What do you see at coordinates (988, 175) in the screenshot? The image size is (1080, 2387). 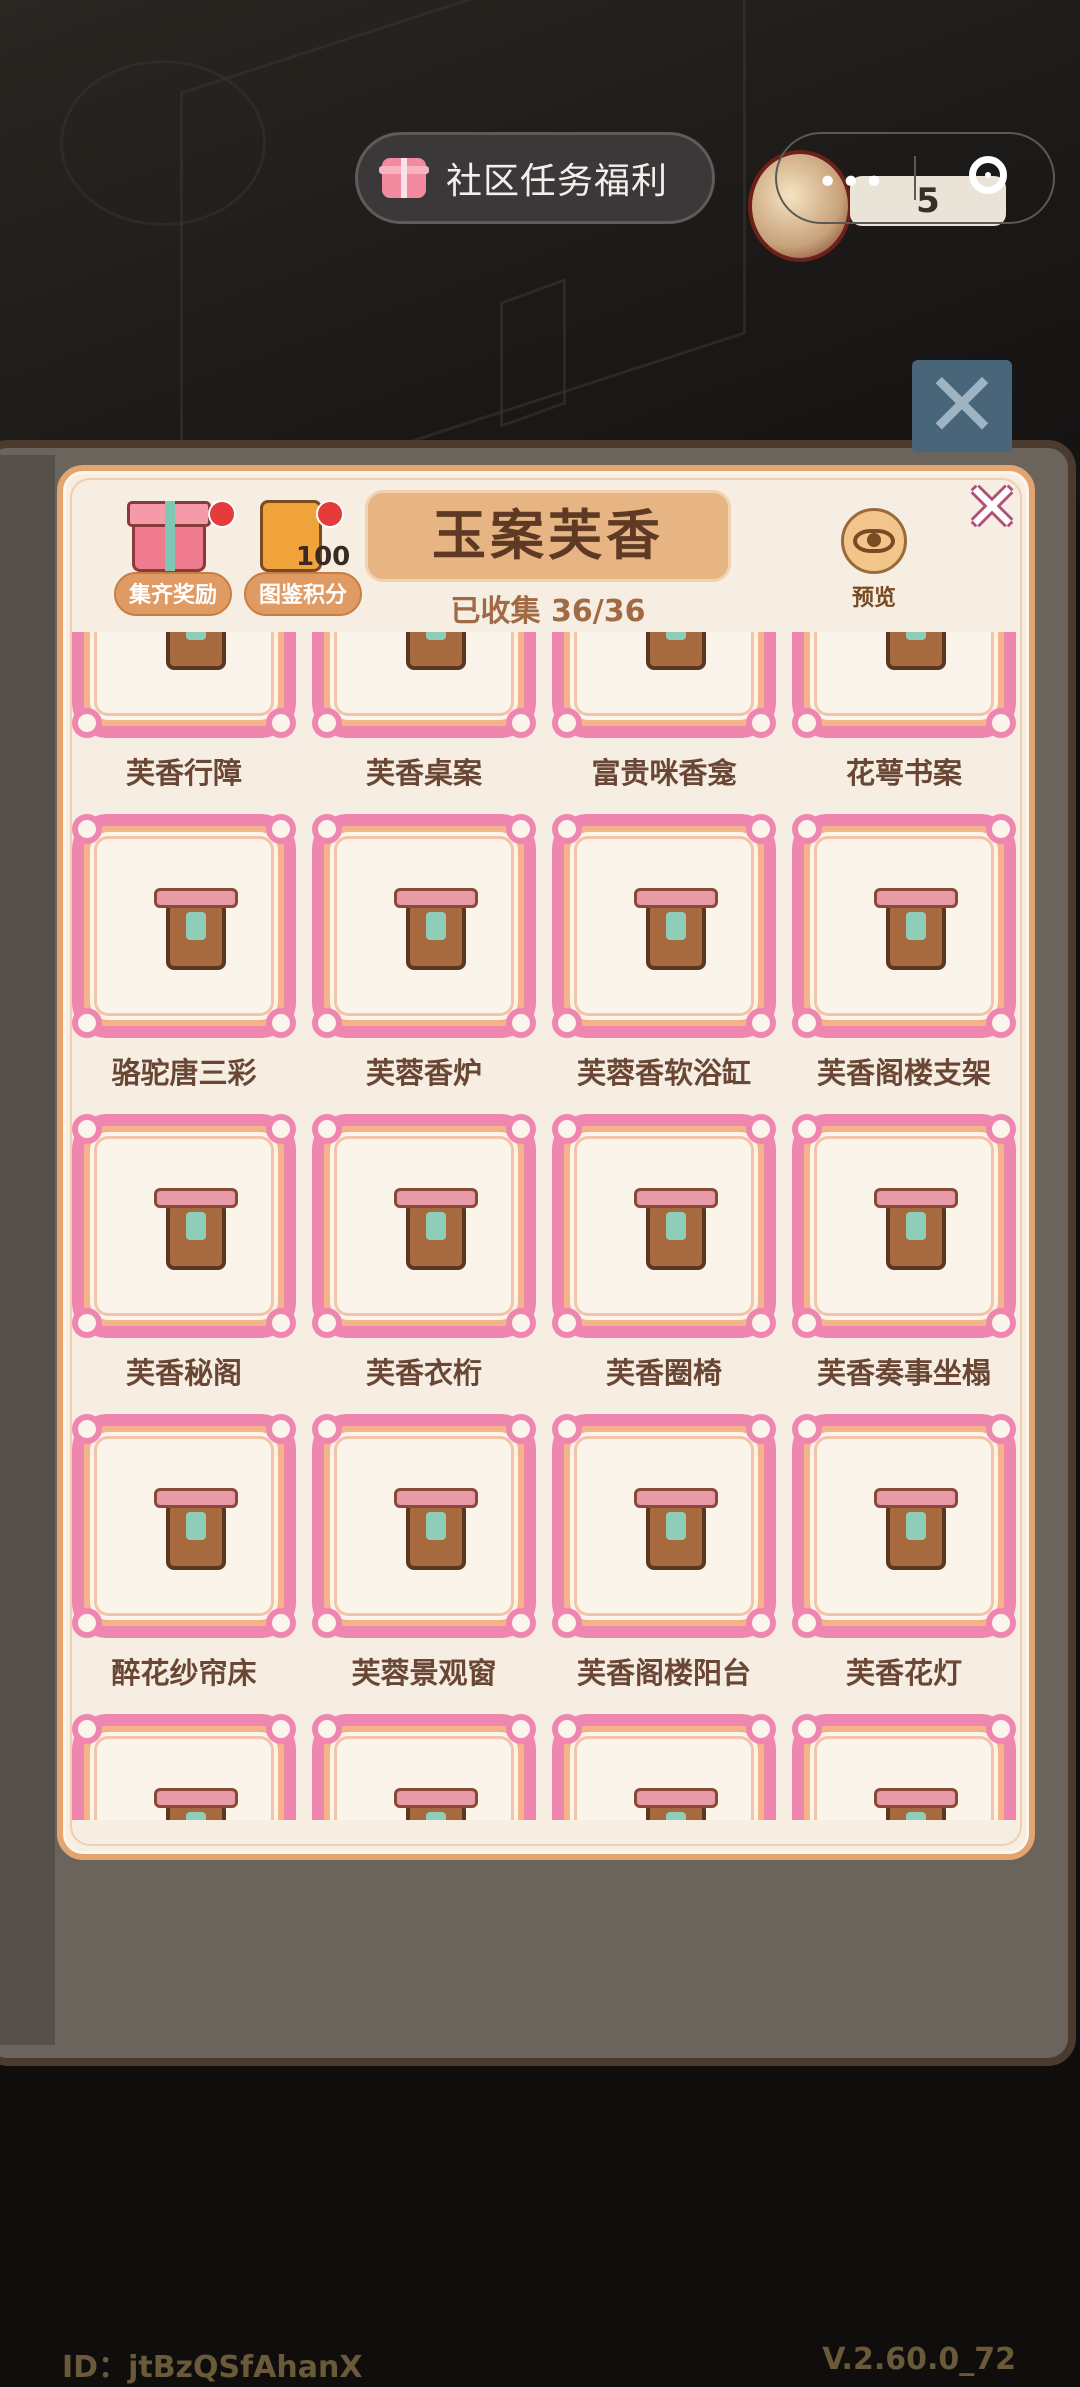 I see `exit-icon` at bounding box center [988, 175].